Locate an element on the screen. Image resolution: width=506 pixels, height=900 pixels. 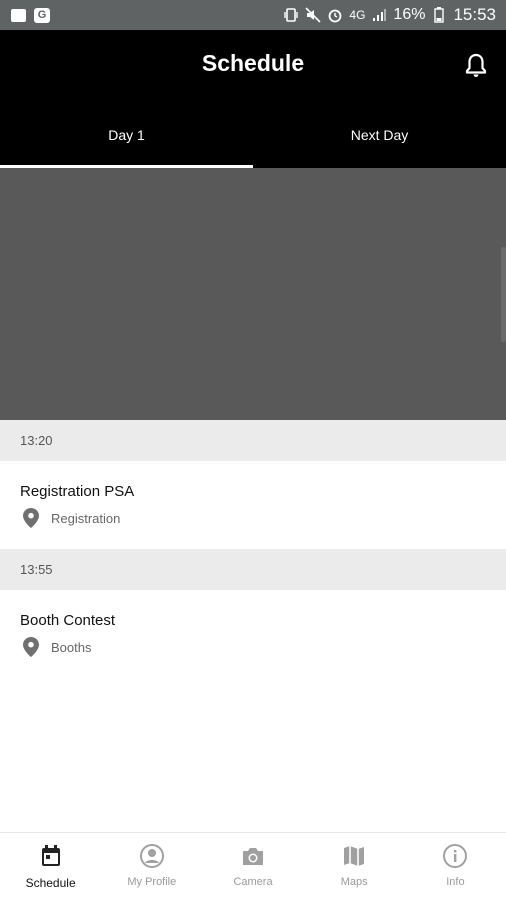
session-title: Registration PSA is located at coordinates (77, 491).